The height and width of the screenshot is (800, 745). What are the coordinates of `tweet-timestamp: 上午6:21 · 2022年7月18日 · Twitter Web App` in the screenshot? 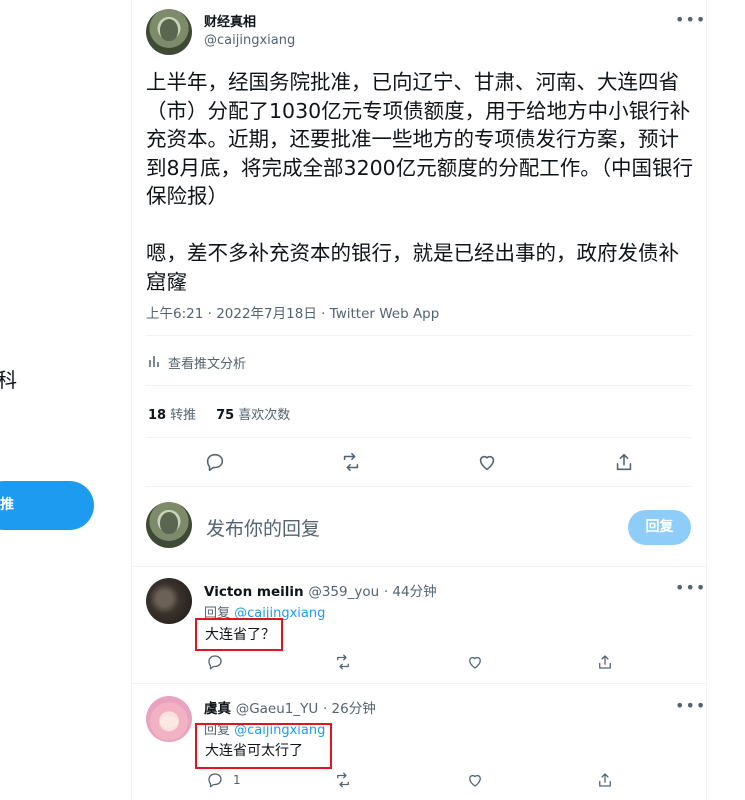 It's located at (292, 312).